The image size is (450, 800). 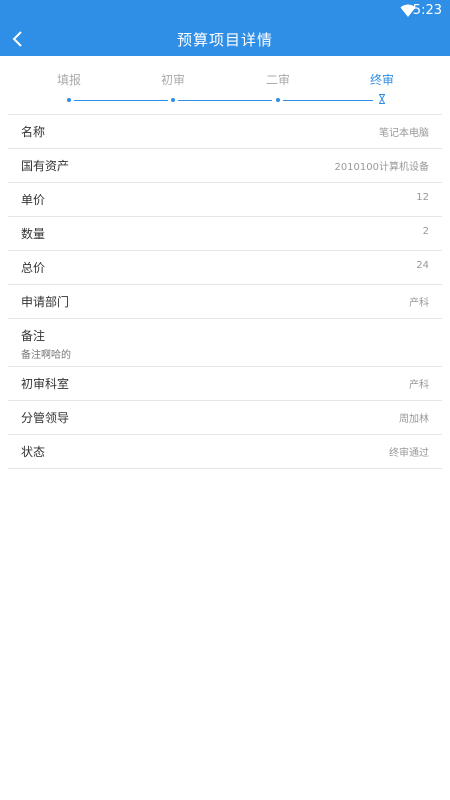 I want to click on detail-label: 分管领导, so click(x=45, y=418).